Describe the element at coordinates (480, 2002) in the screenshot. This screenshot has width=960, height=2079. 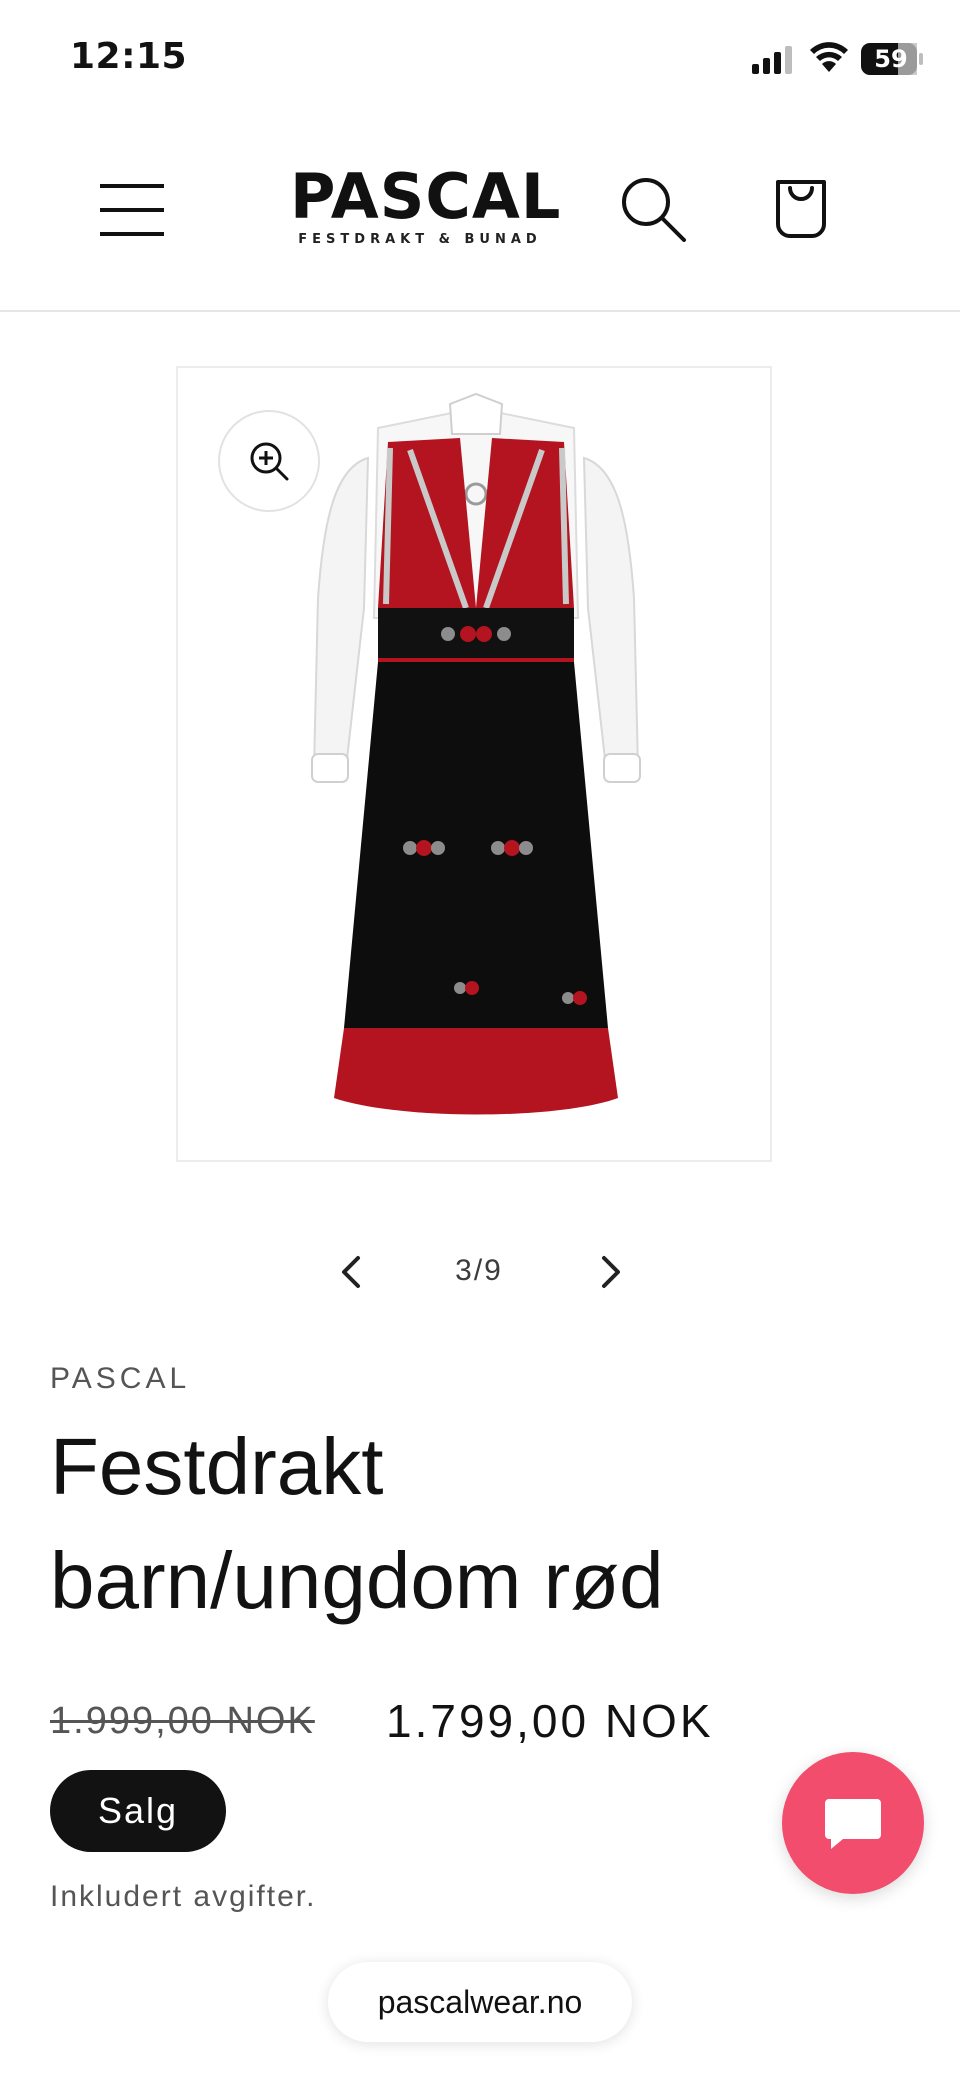
I see `url-bar: pascalwear.no` at that location.